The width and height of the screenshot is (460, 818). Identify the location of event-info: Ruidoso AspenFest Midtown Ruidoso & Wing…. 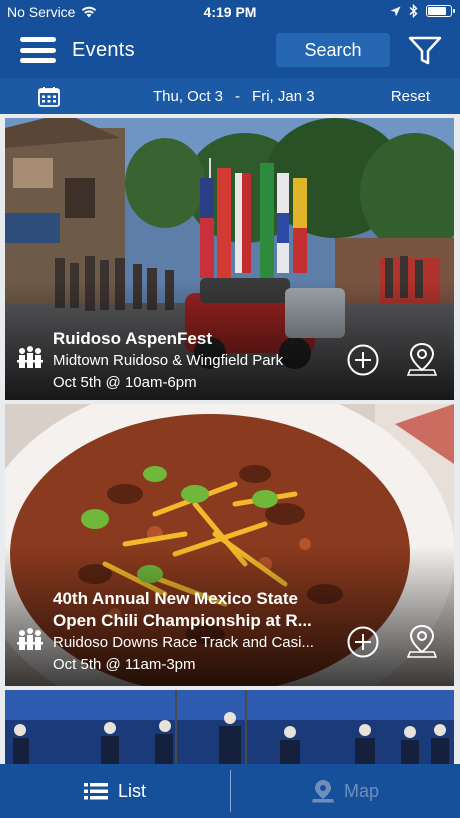
(193, 361).